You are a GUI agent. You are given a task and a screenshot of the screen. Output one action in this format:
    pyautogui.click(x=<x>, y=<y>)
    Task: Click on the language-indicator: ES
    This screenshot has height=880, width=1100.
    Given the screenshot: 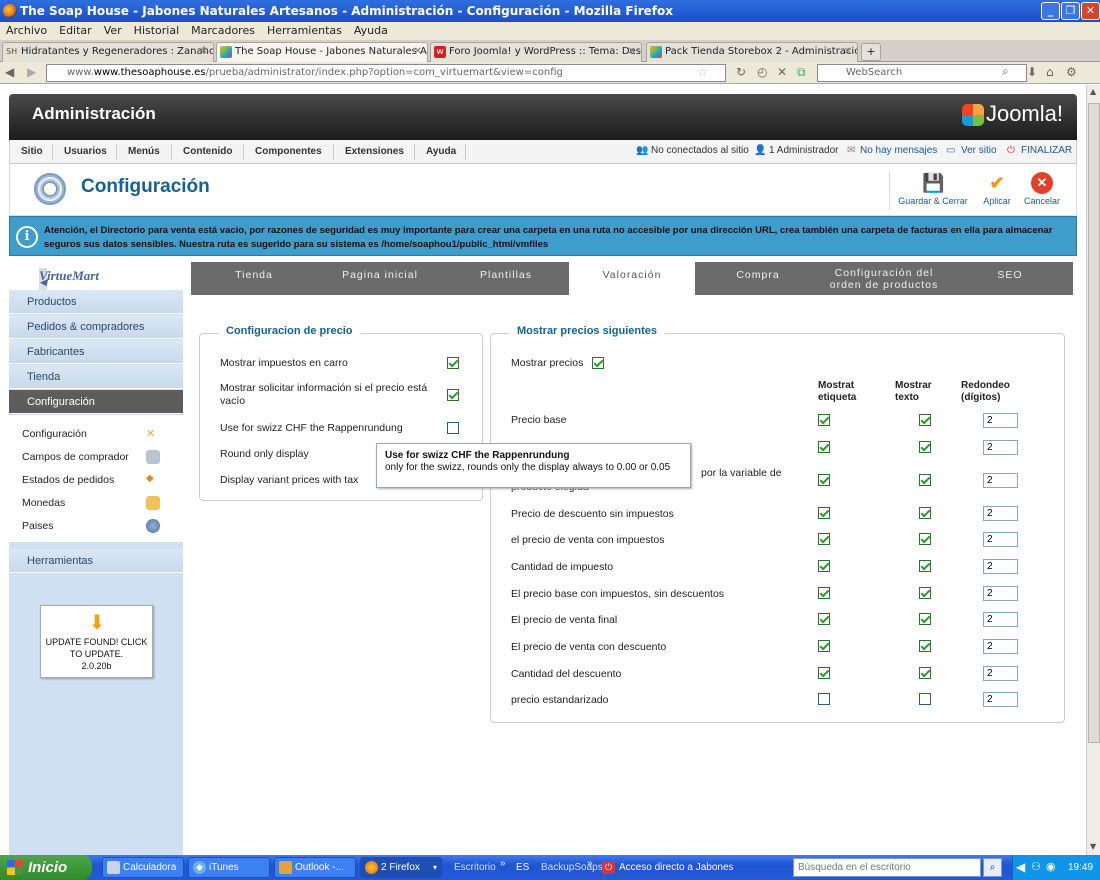 What is the action you would take?
    pyautogui.click(x=522, y=867)
    